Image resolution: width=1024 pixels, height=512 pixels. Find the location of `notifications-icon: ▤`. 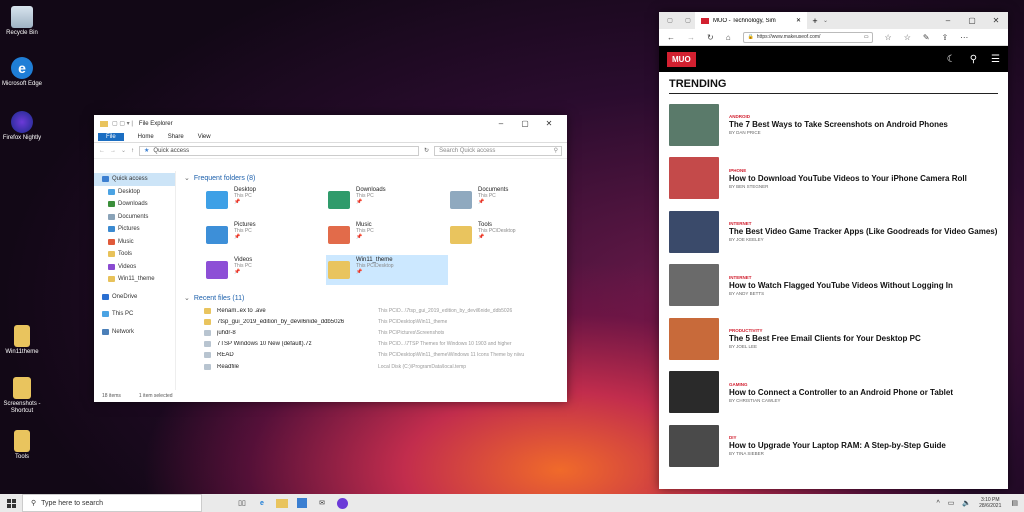

notifications-icon: ▤ is located at coordinates (1014, 503).